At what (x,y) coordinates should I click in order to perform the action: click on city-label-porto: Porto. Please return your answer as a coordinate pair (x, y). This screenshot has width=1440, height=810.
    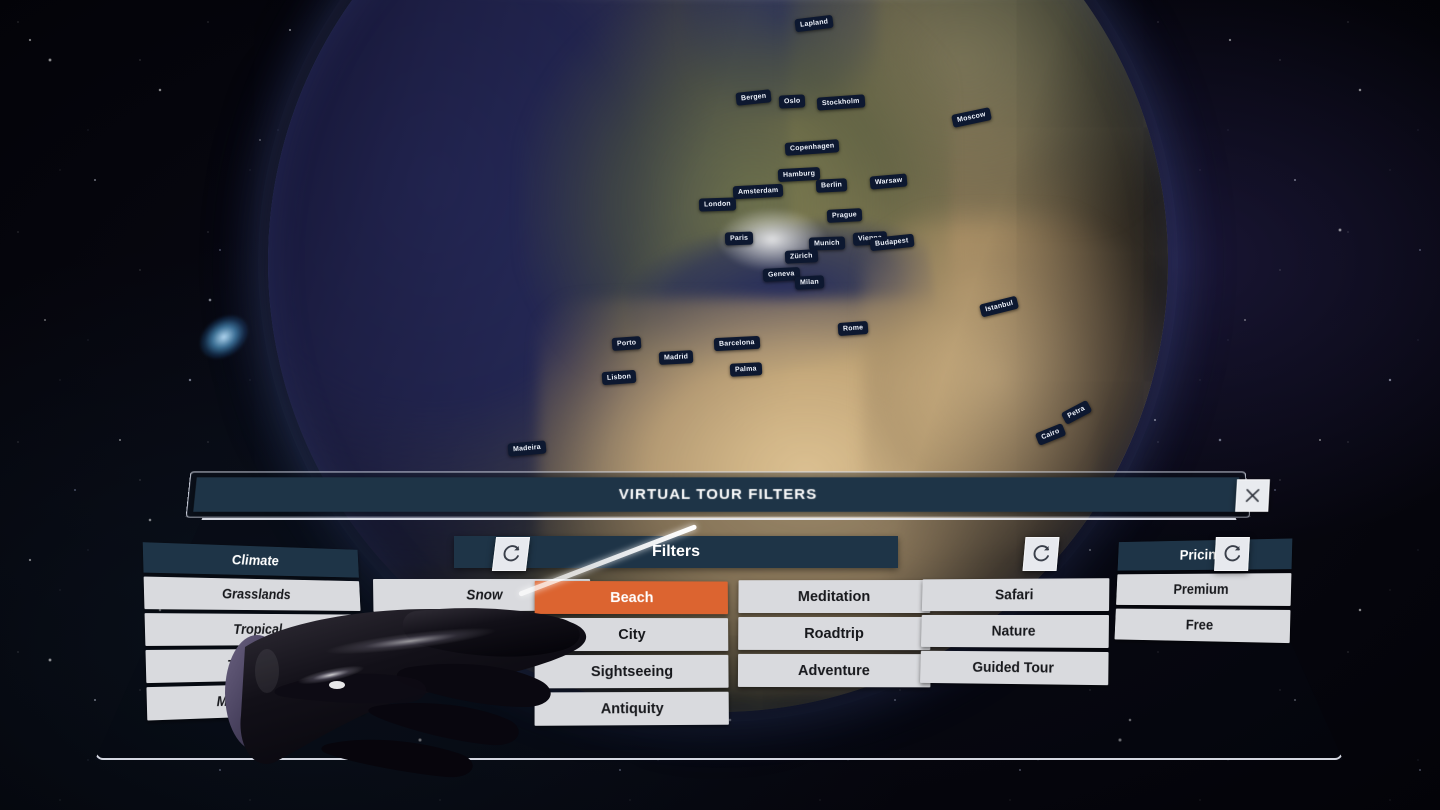
    Looking at the image, I should click on (626, 343).